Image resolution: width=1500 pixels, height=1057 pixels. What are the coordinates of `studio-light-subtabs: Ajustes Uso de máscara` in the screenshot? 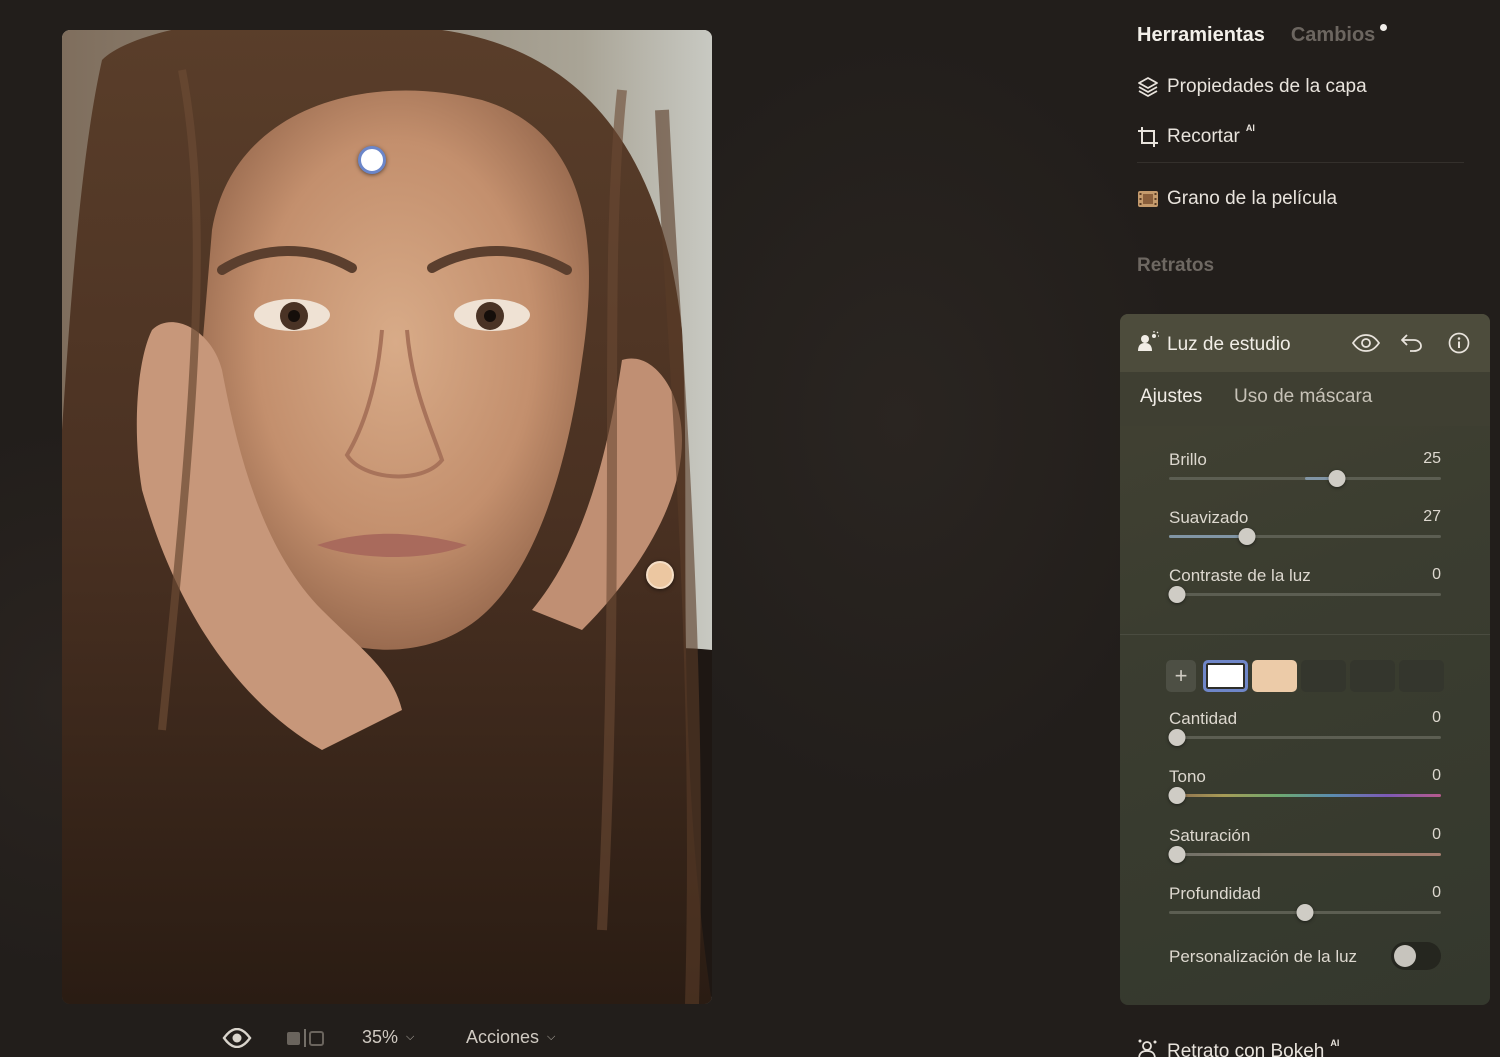 It's located at (1305, 399).